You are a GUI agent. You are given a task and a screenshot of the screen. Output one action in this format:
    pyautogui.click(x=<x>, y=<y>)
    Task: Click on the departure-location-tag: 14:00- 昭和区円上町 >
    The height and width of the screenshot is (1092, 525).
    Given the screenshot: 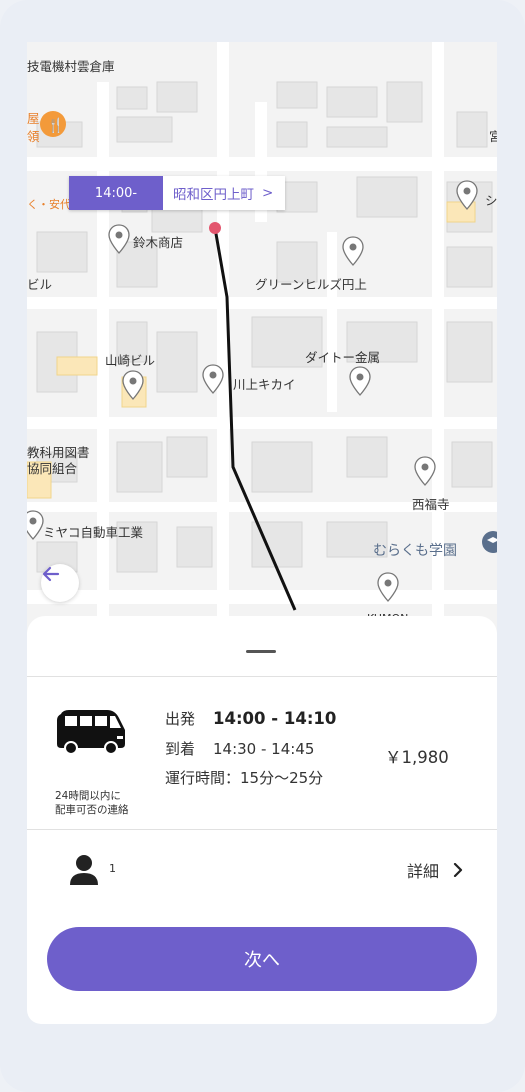 What is the action you would take?
    pyautogui.click(x=177, y=193)
    